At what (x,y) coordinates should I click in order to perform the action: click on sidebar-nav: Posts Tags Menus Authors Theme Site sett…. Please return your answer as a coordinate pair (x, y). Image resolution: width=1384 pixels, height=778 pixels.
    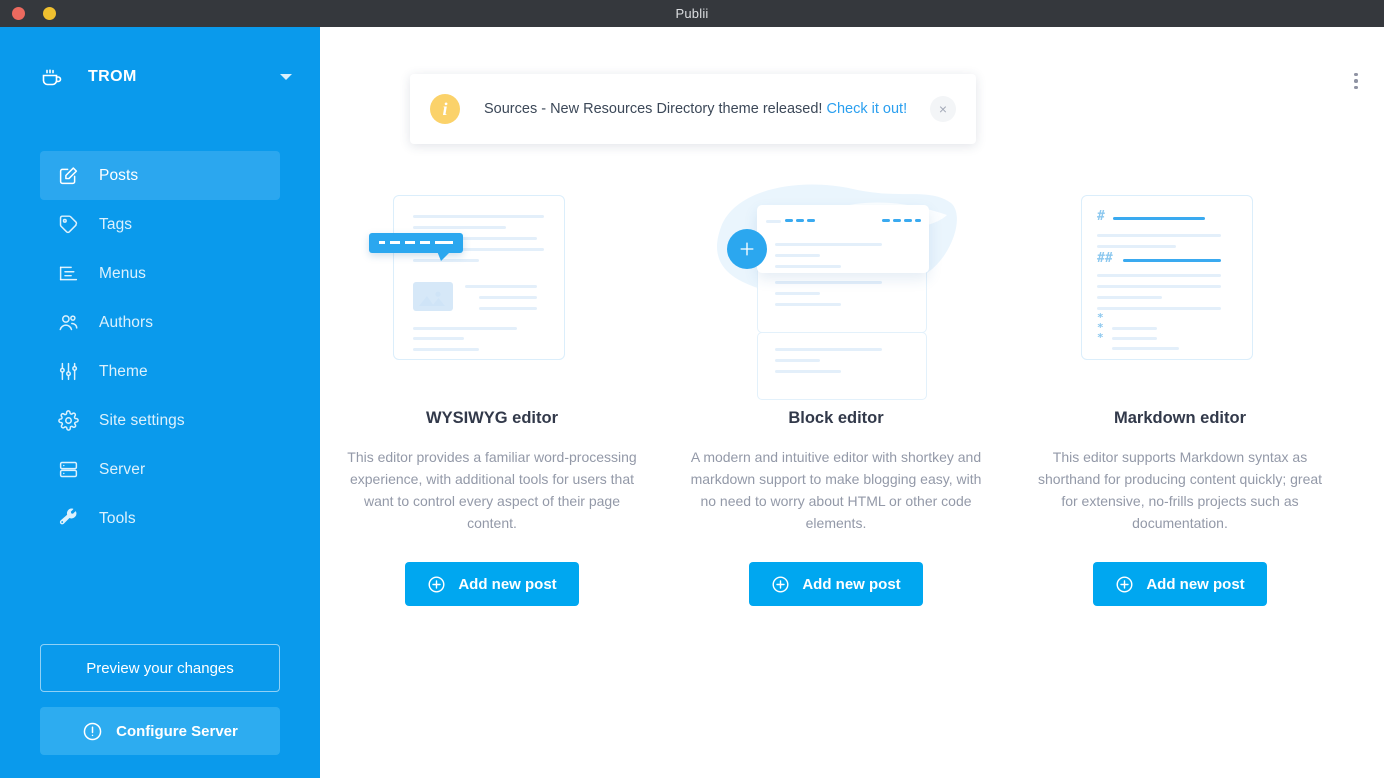
    Looking at the image, I should click on (160, 347).